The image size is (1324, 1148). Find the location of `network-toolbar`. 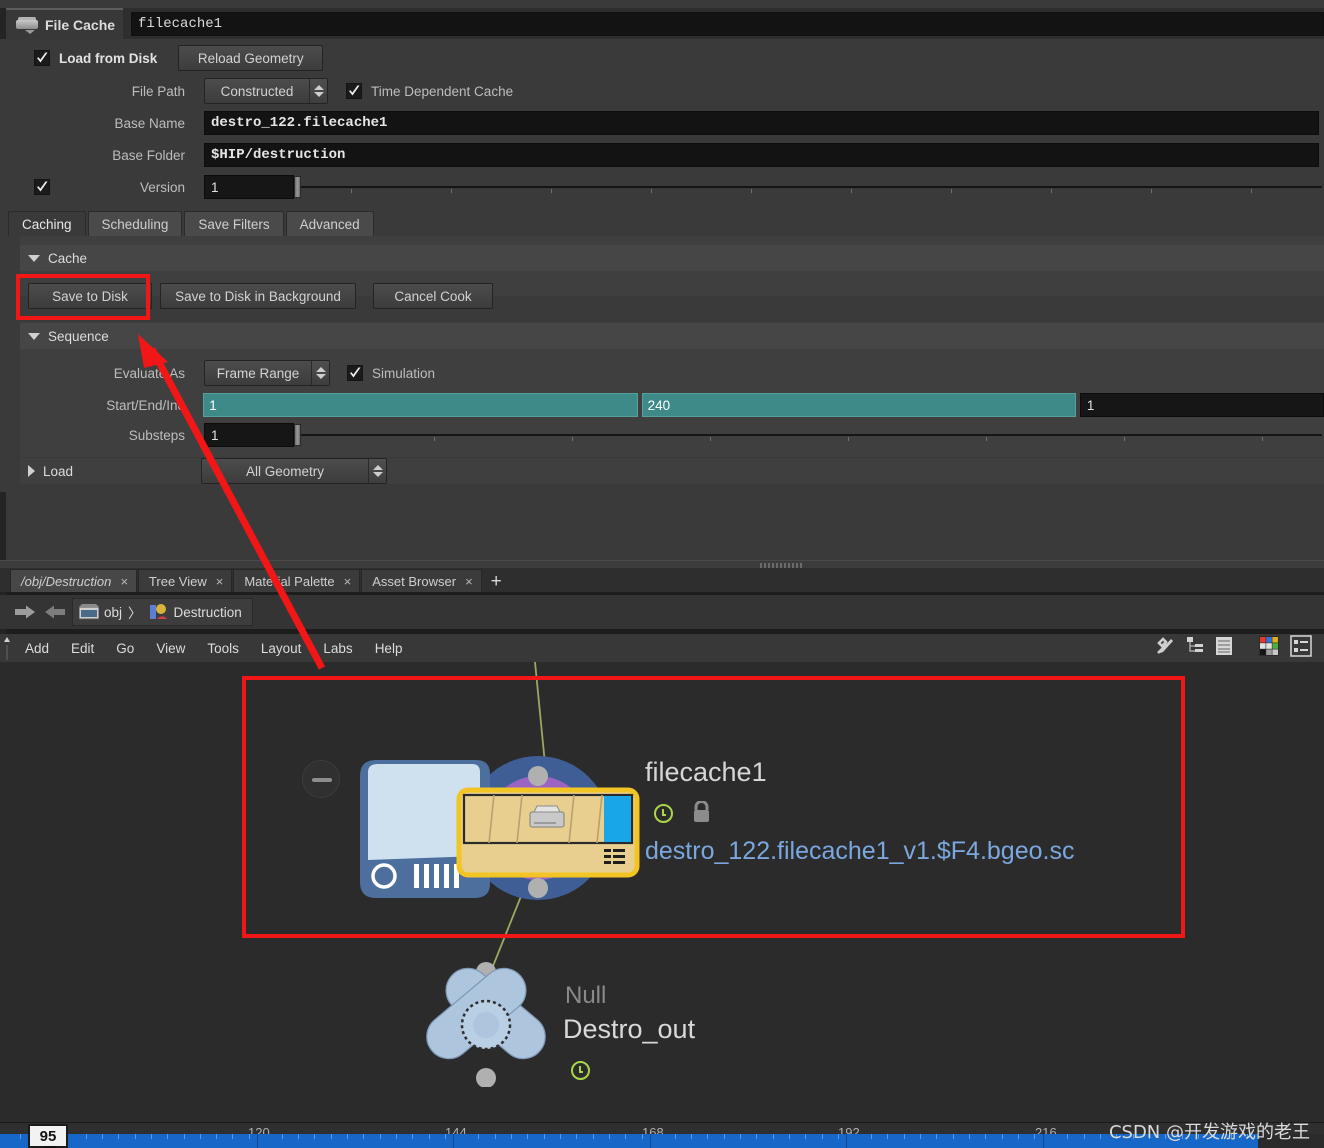

network-toolbar is located at coordinates (1239, 648).